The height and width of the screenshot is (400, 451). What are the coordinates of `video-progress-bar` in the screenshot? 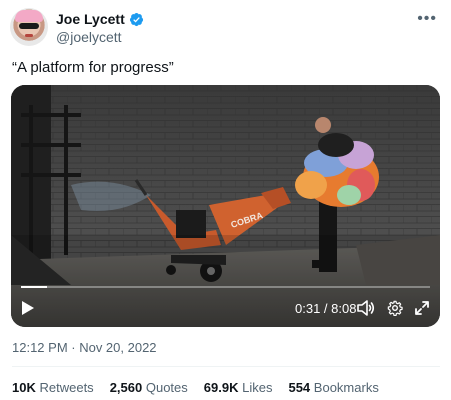 It's located at (225, 287).